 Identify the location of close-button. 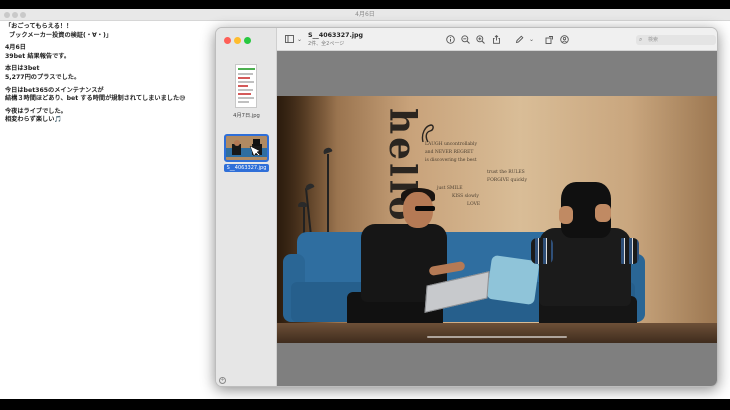
(227, 40).